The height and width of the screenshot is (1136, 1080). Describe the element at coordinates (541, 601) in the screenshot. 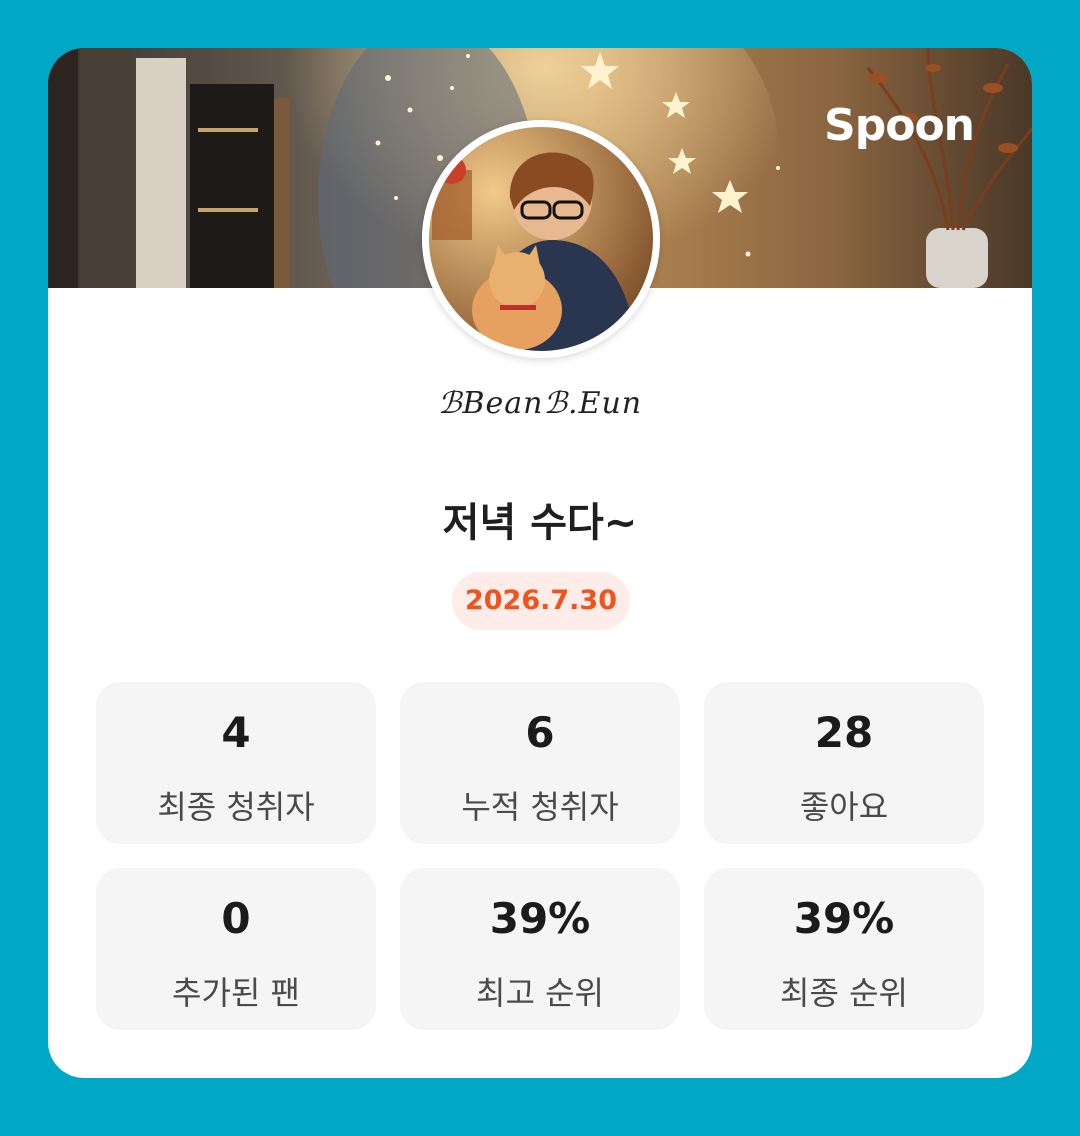

I see `date-badge: 2026.7.30` at that location.